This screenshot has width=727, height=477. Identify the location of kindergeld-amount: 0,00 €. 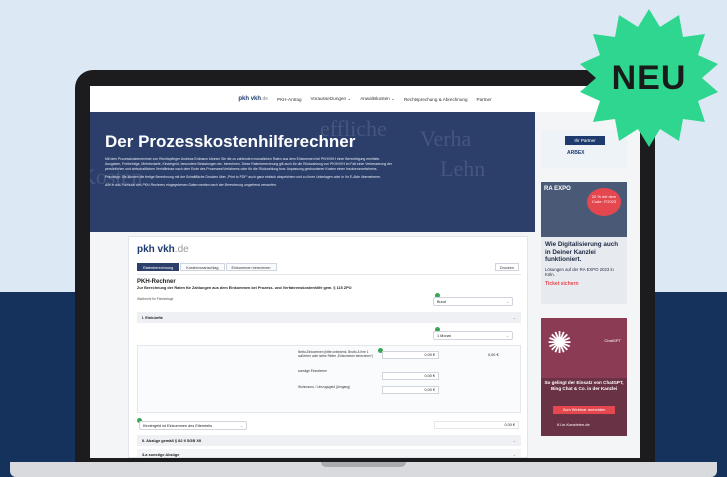
(476, 425).